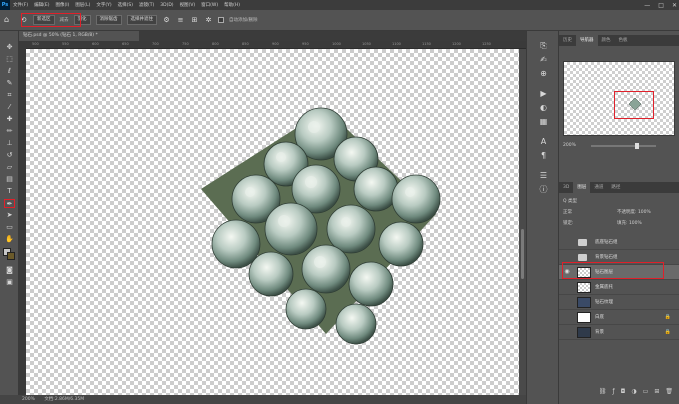 This screenshot has height=404, width=679. Describe the element at coordinates (623, 146) in the screenshot. I see `navigator-zoom-slider` at that location.